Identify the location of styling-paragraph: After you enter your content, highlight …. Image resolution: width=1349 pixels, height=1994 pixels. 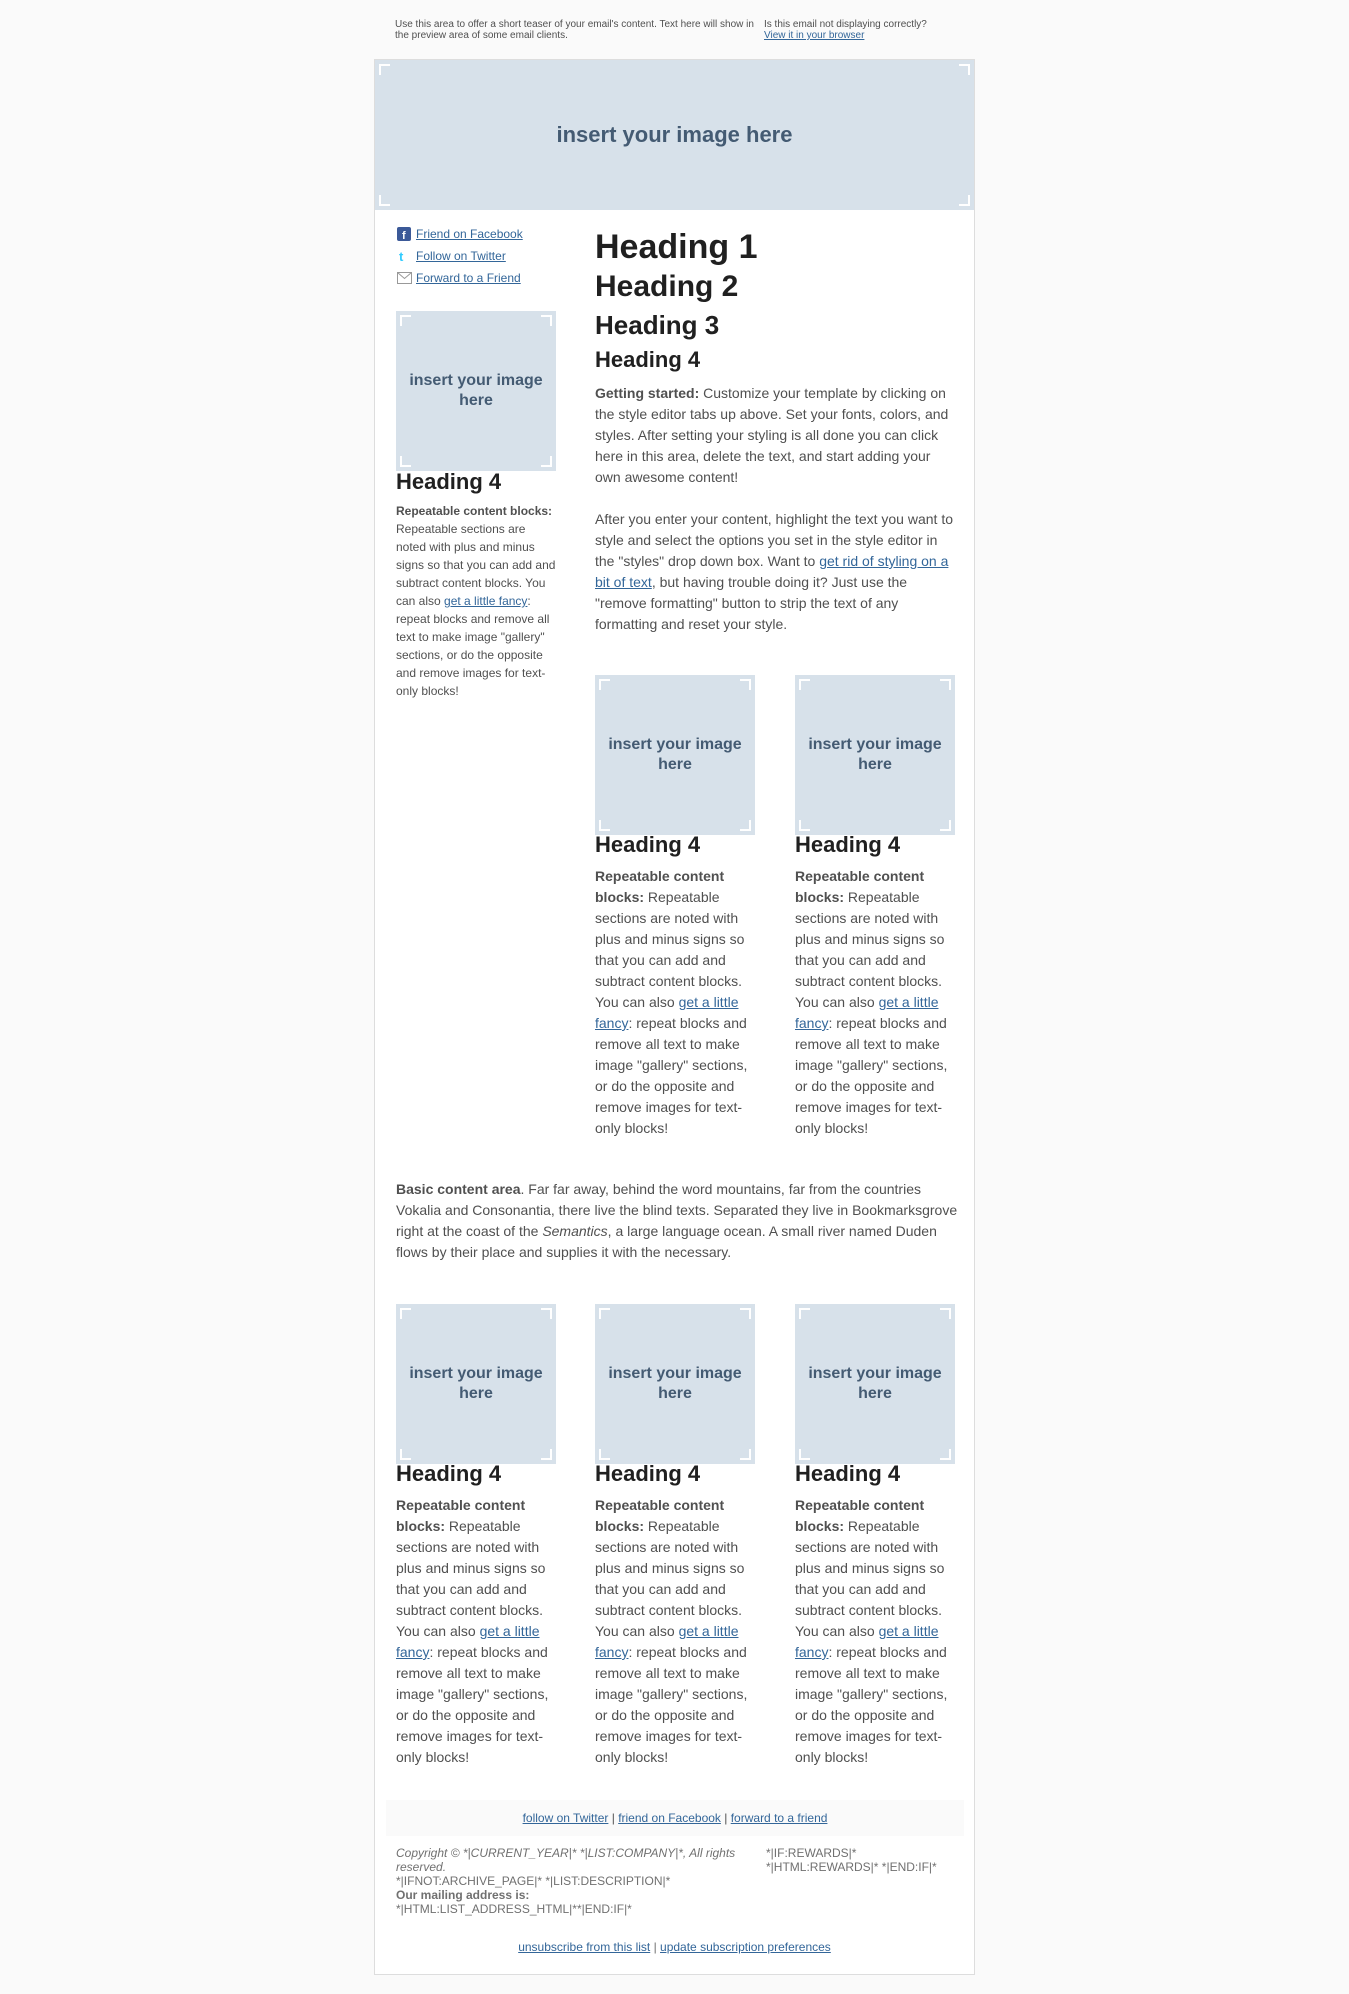
(777, 572).